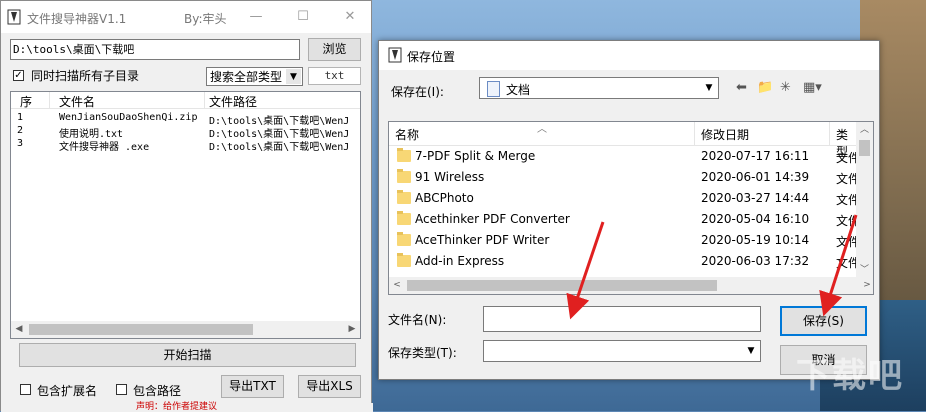 This screenshot has width=926, height=412. I want to click on include-ext-label: 包含扩展名, so click(67, 391).